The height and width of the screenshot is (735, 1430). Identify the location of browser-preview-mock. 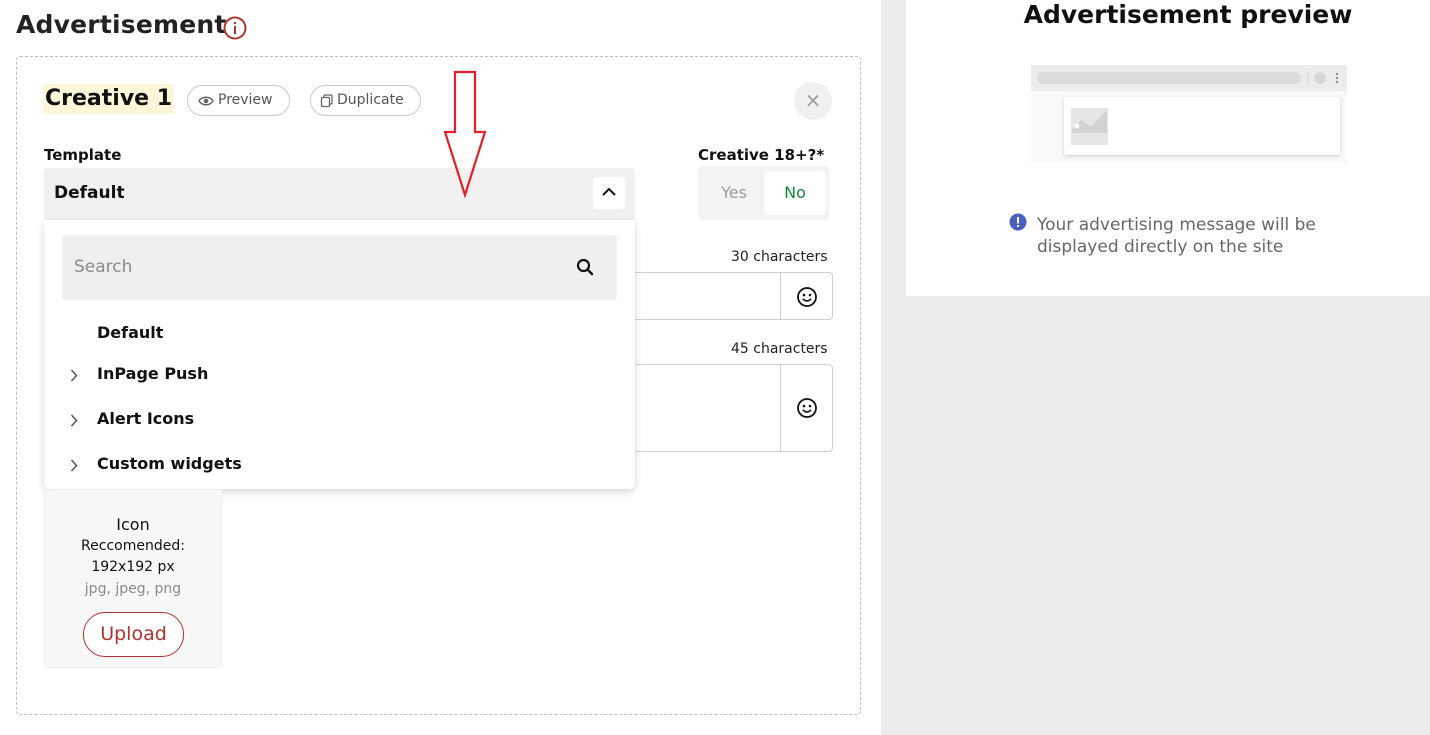
(1189, 114).